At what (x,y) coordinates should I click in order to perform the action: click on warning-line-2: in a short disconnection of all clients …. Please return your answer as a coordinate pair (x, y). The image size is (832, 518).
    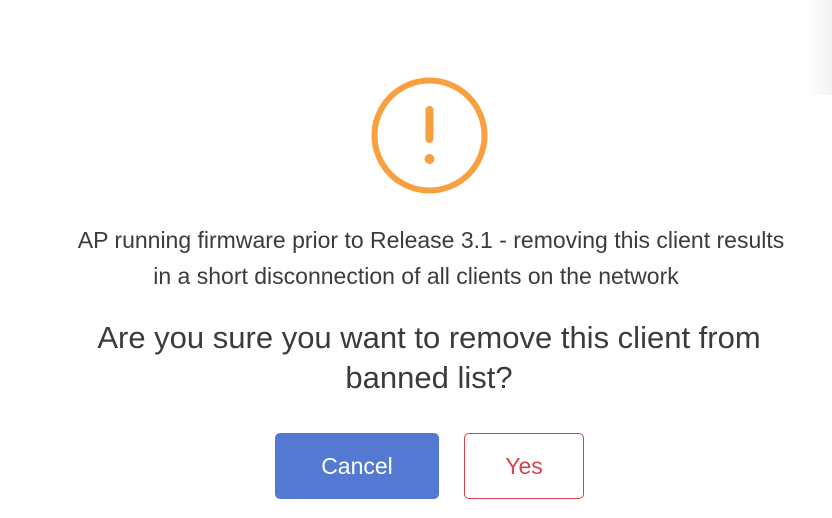
    Looking at the image, I should click on (416, 276).